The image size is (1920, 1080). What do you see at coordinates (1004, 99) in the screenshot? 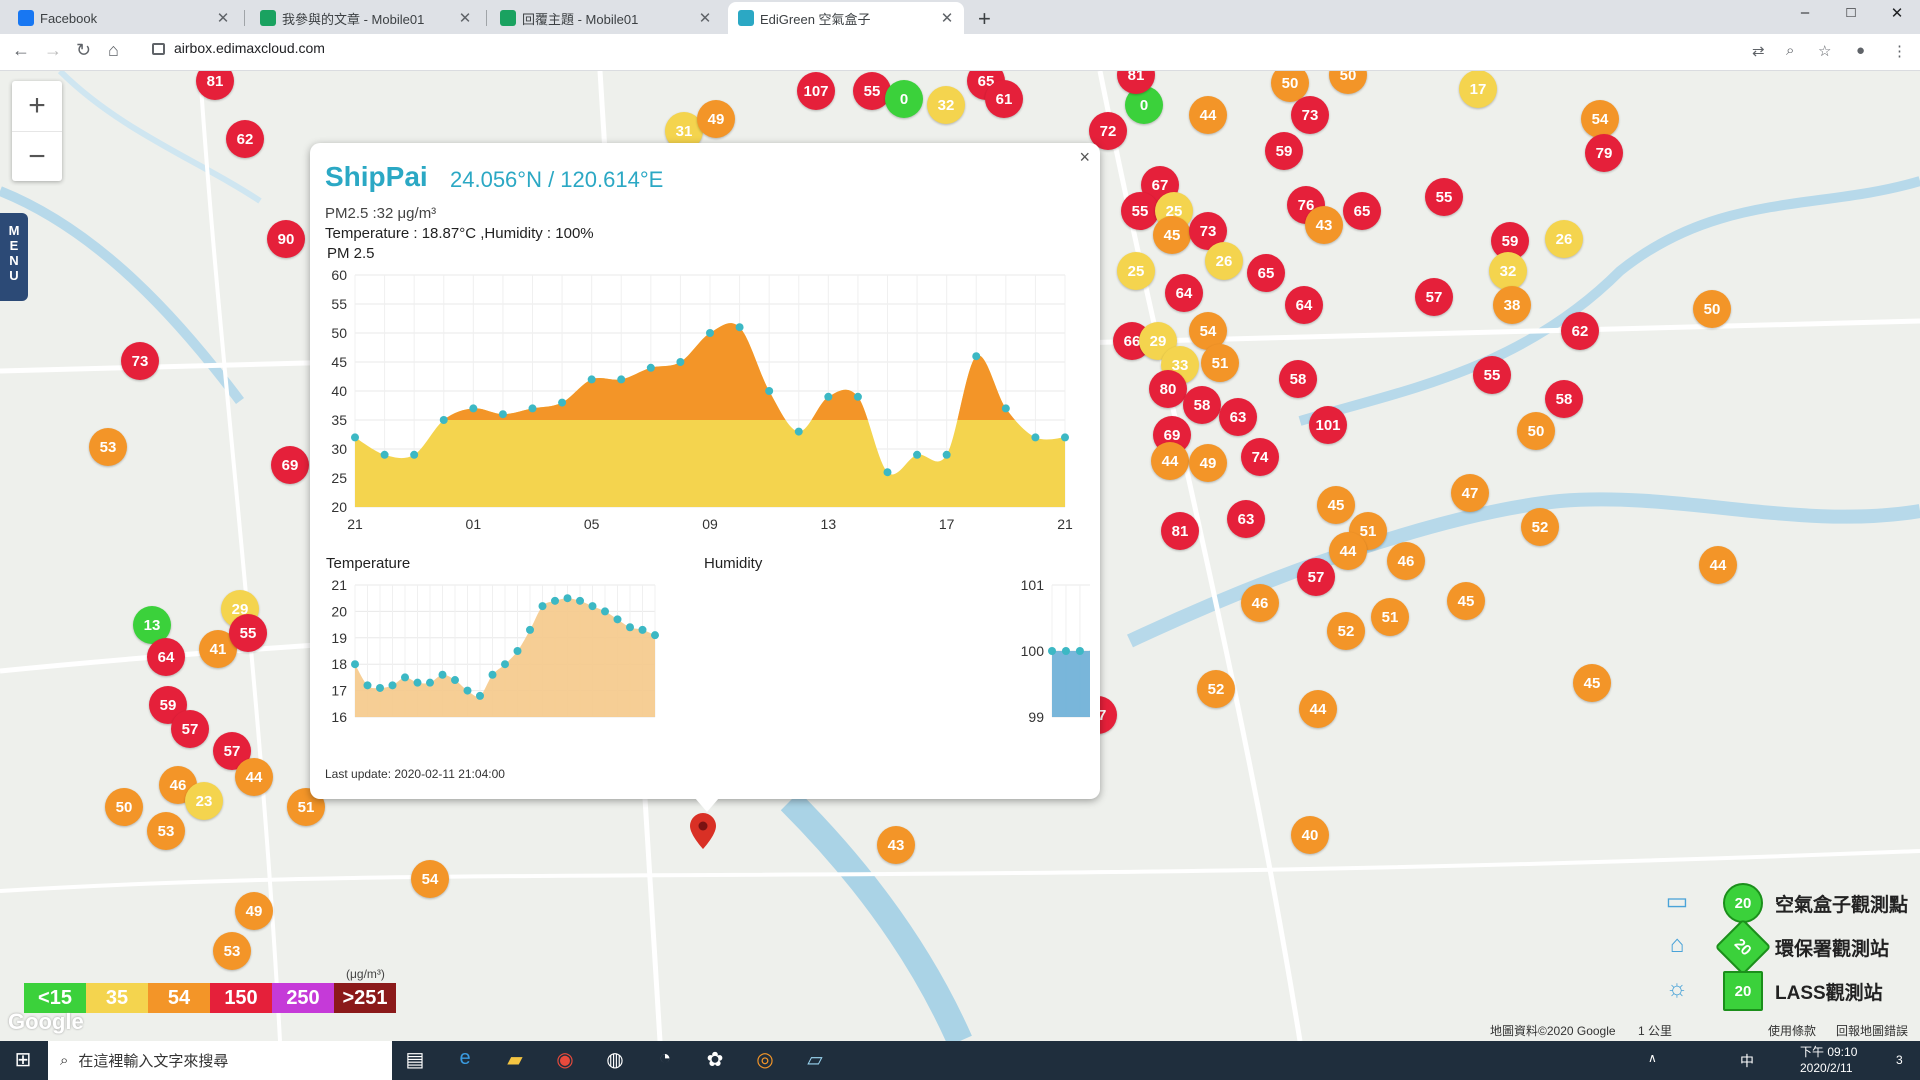
I see `pm-marker: 61` at bounding box center [1004, 99].